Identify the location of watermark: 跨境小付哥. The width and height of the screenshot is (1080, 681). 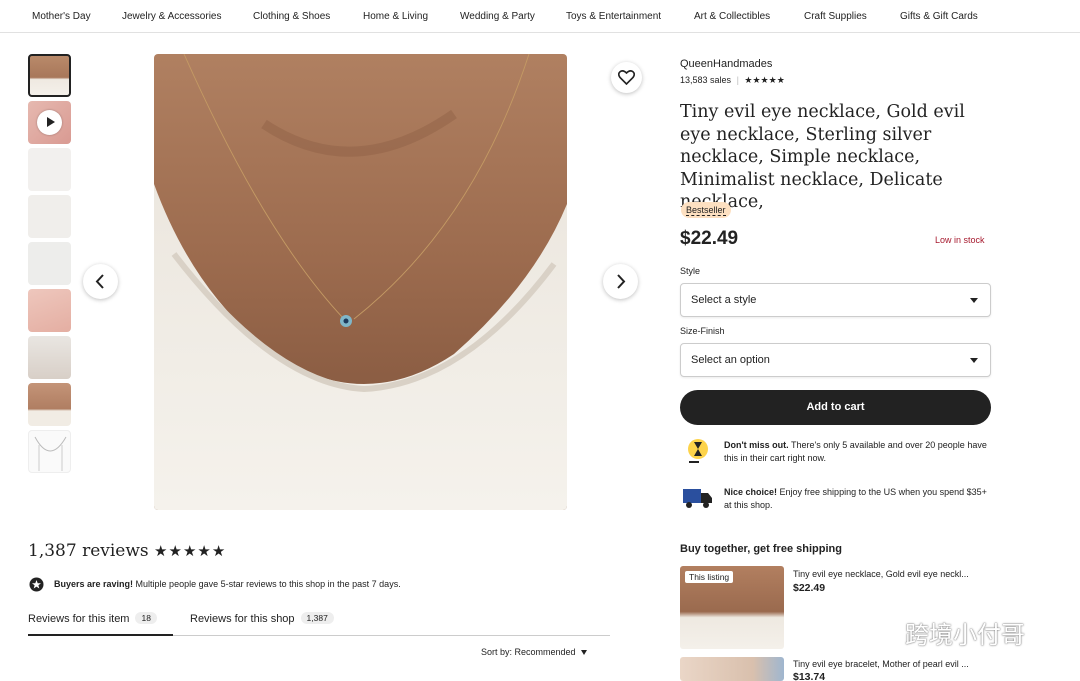
(944, 632).